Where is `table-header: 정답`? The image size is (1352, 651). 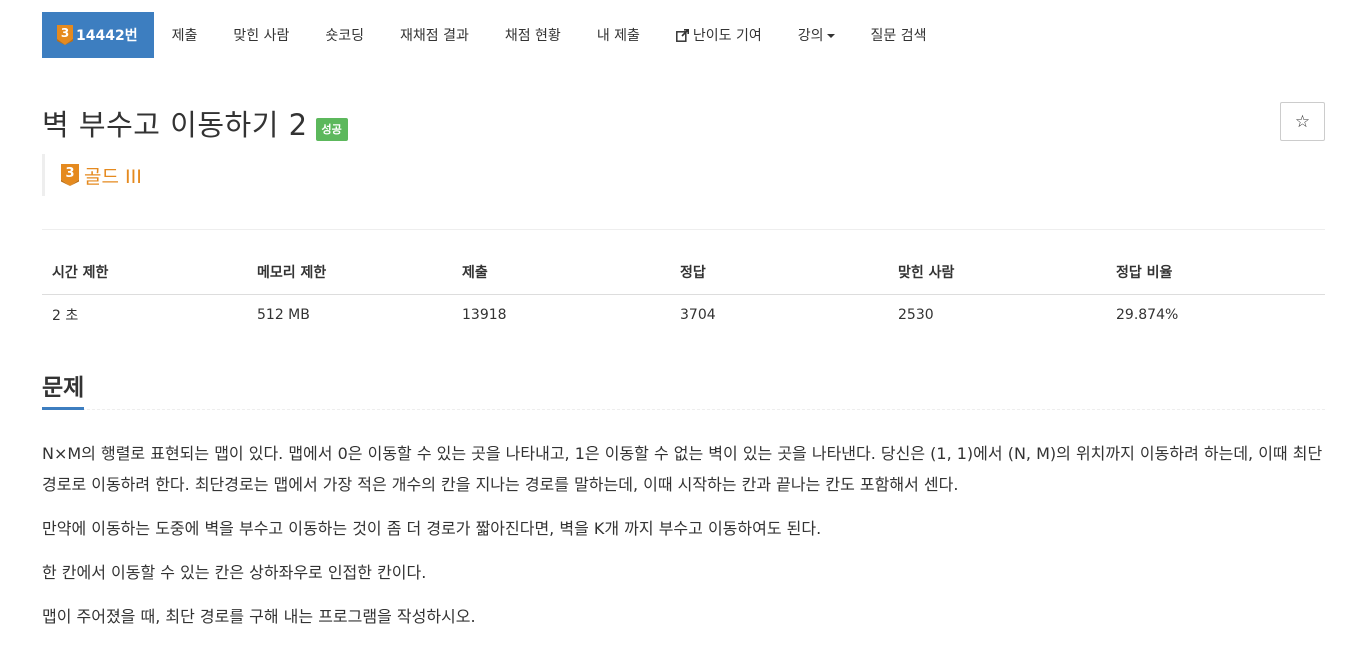 table-header: 정답 is located at coordinates (779, 272).